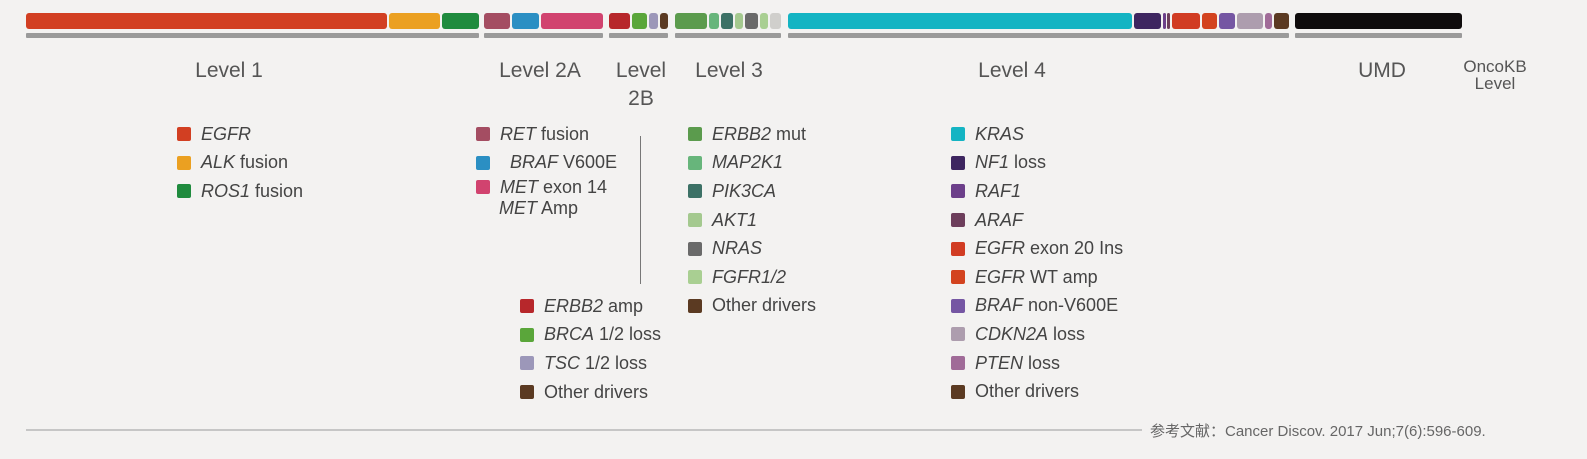 This screenshot has width=1587, height=459. Describe the element at coordinates (1382, 70) in the screenshot. I see `umd-title: UMD` at that location.